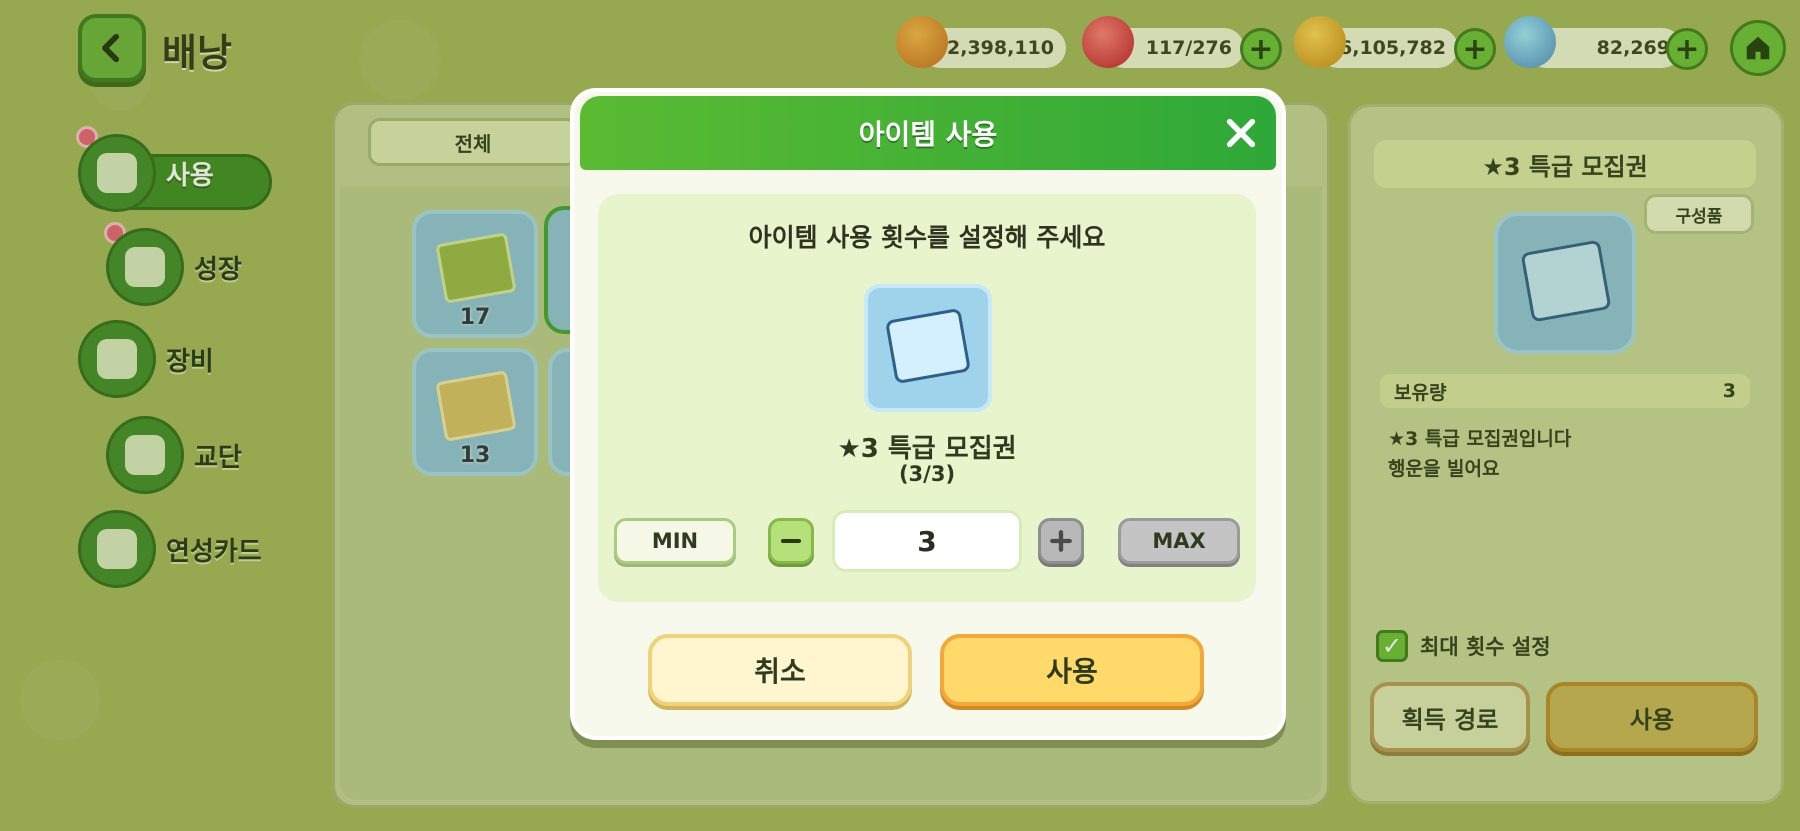  What do you see at coordinates (928, 133) in the screenshot?
I see `dialog-title: 아이템 사용` at bounding box center [928, 133].